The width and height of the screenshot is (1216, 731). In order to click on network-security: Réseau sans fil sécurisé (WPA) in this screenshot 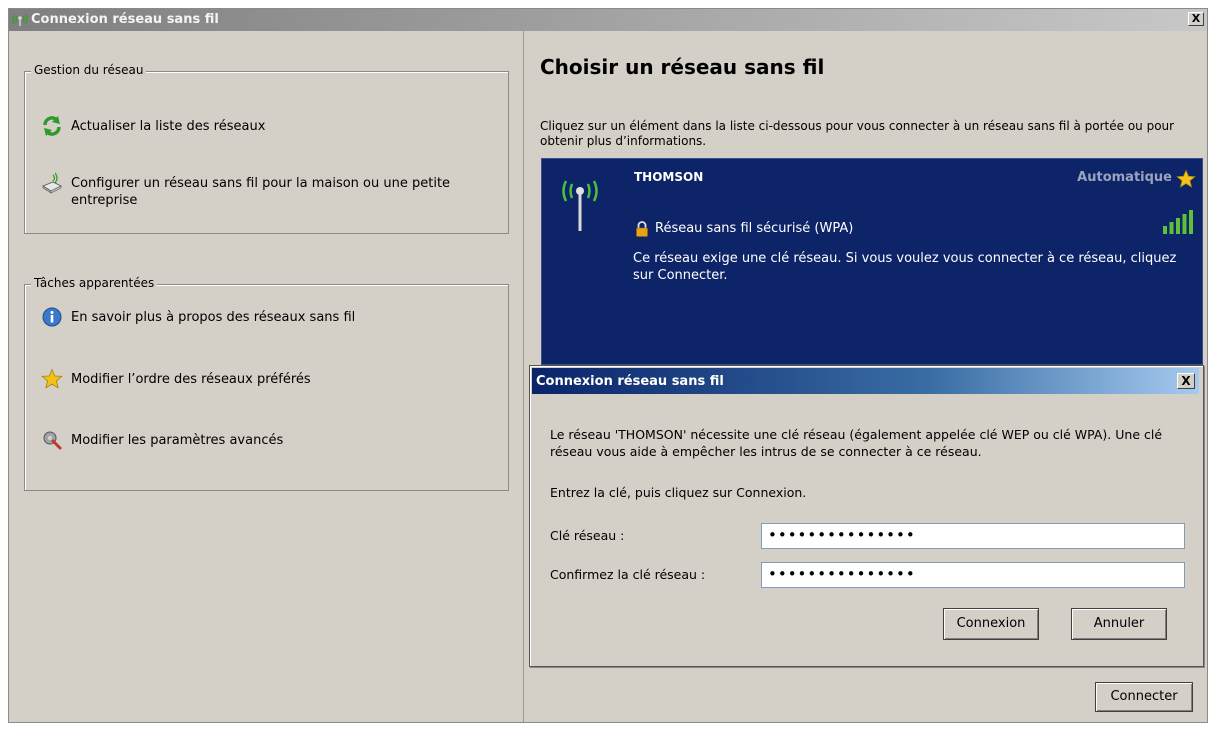, I will do `click(754, 228)`.